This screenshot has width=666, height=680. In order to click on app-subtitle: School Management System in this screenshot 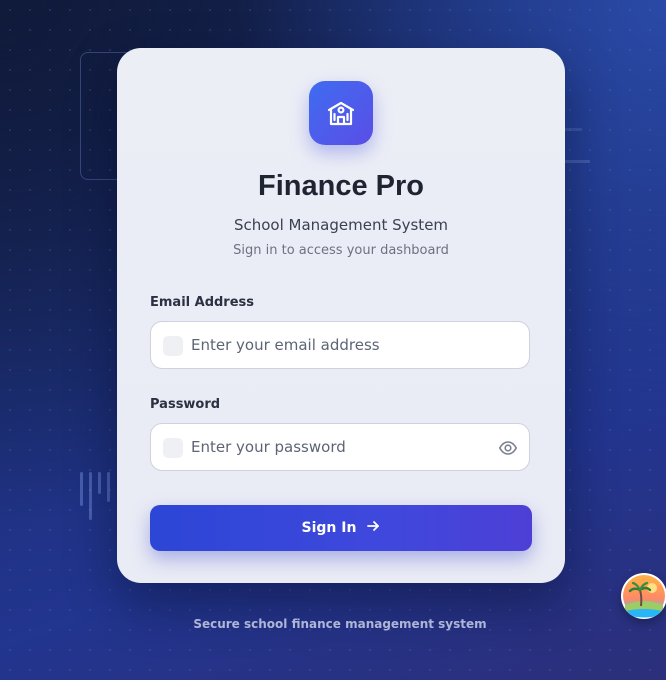, I will do `click(341, 225)`.